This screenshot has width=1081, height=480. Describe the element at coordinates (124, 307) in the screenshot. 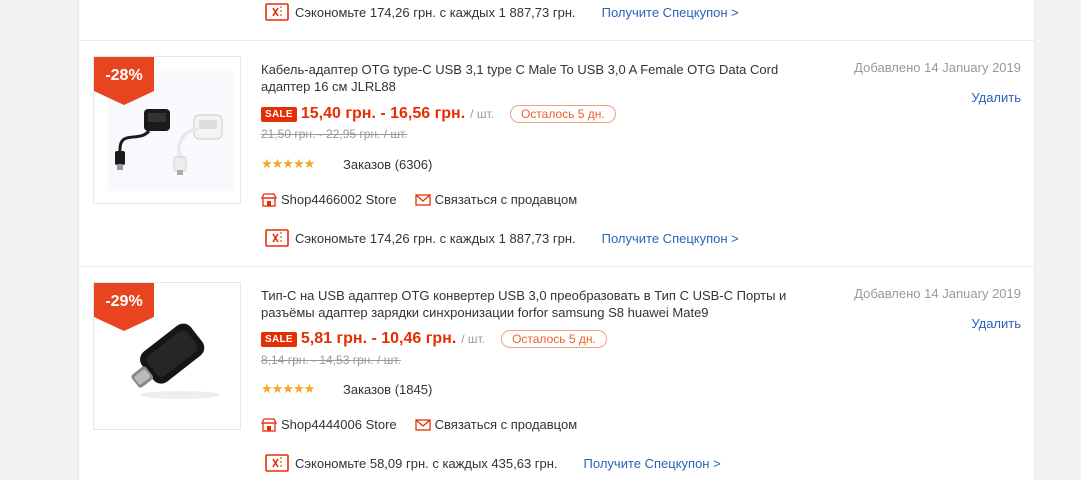

I see `discount-badge: -29%` at that location.